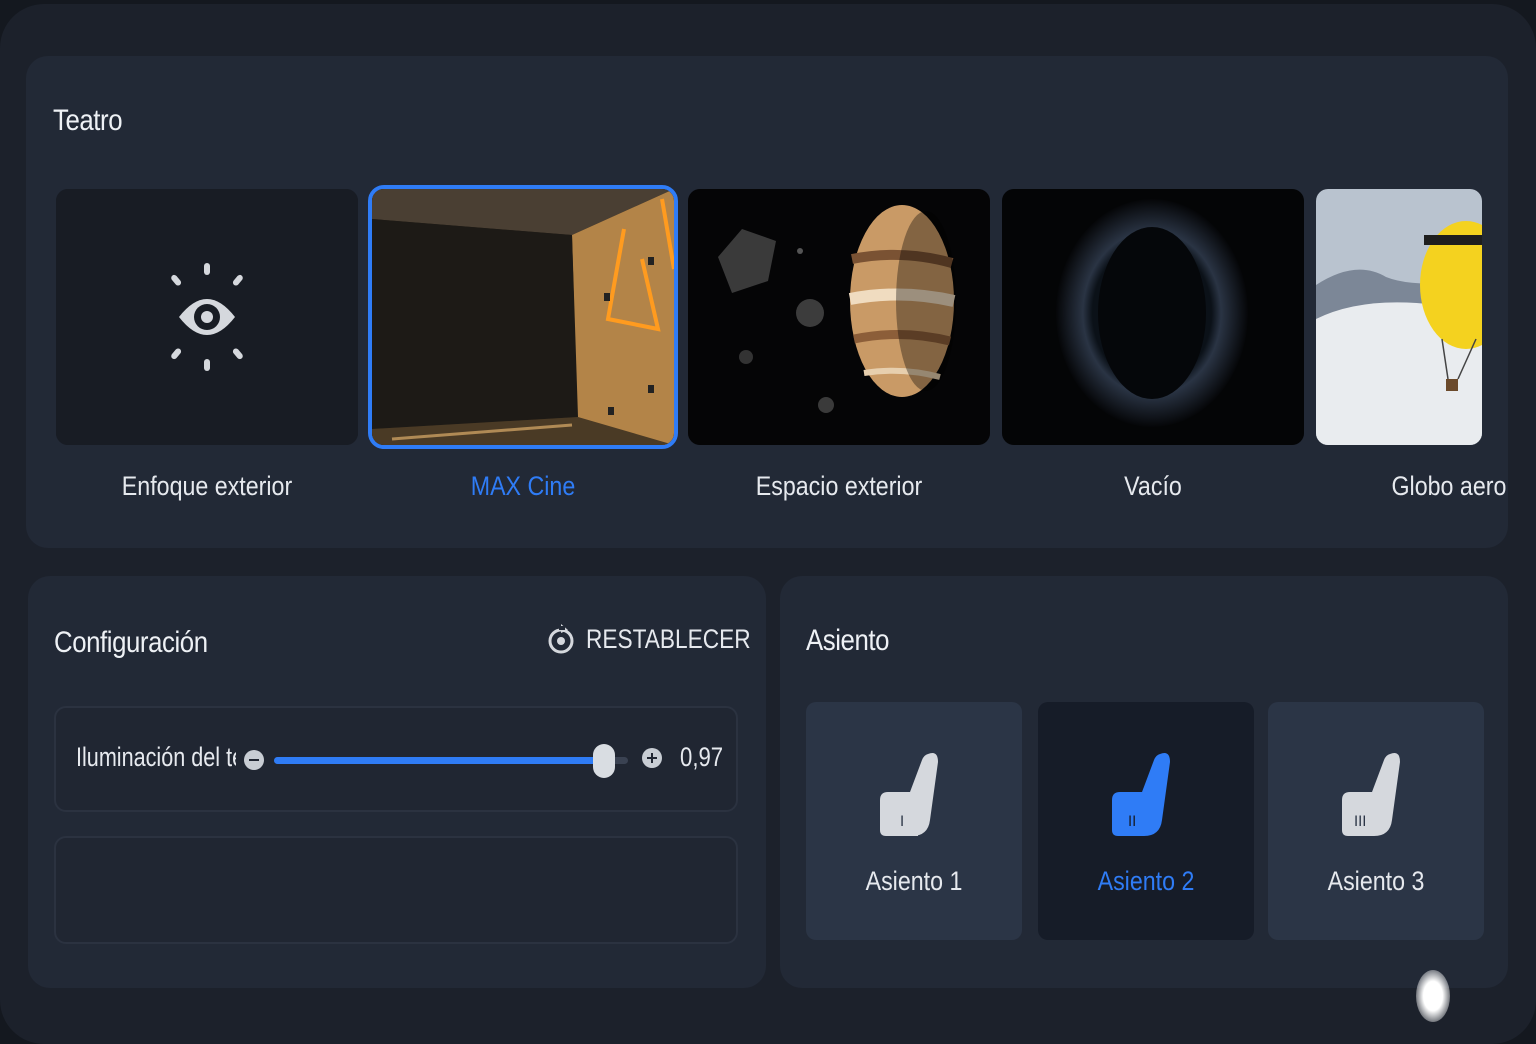 The height and width of the screenshot is (1044, 1536). Describe the element at coordinates (1433, 996) in the screenshot. I see `pointer-cursor` at that location.